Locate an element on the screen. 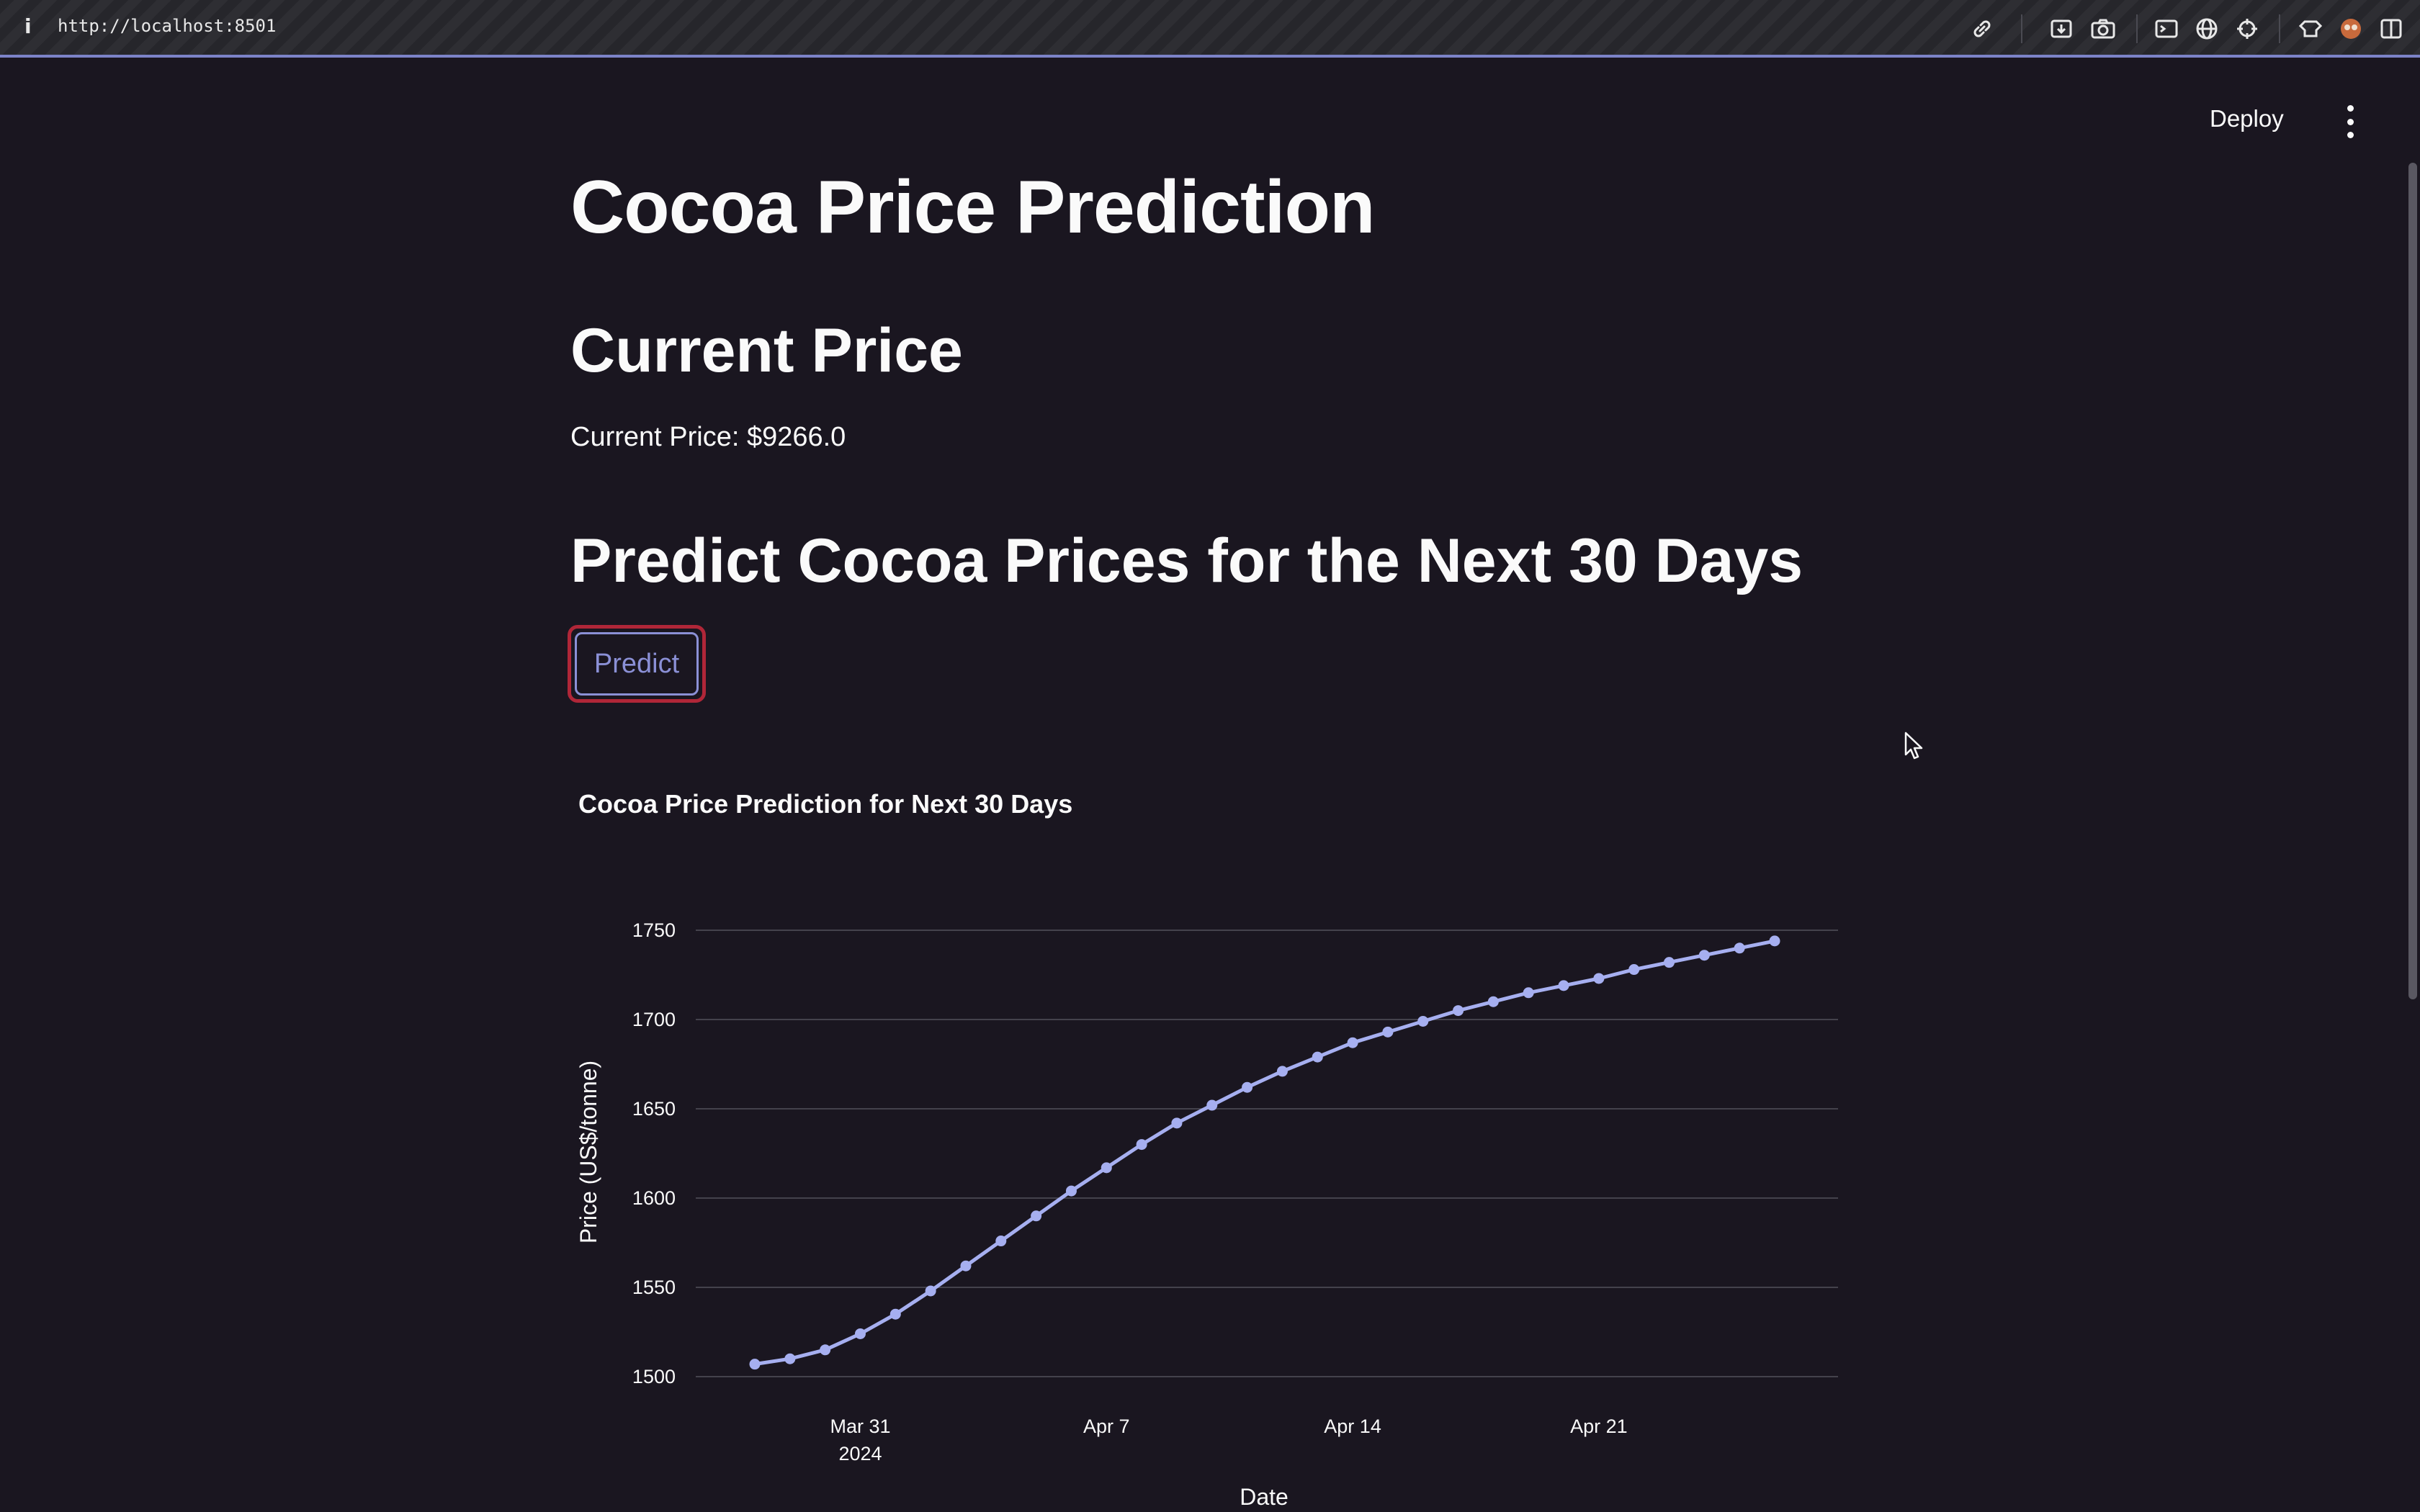  y-tick-label: 1500 is located at coordinates (654, 1376).